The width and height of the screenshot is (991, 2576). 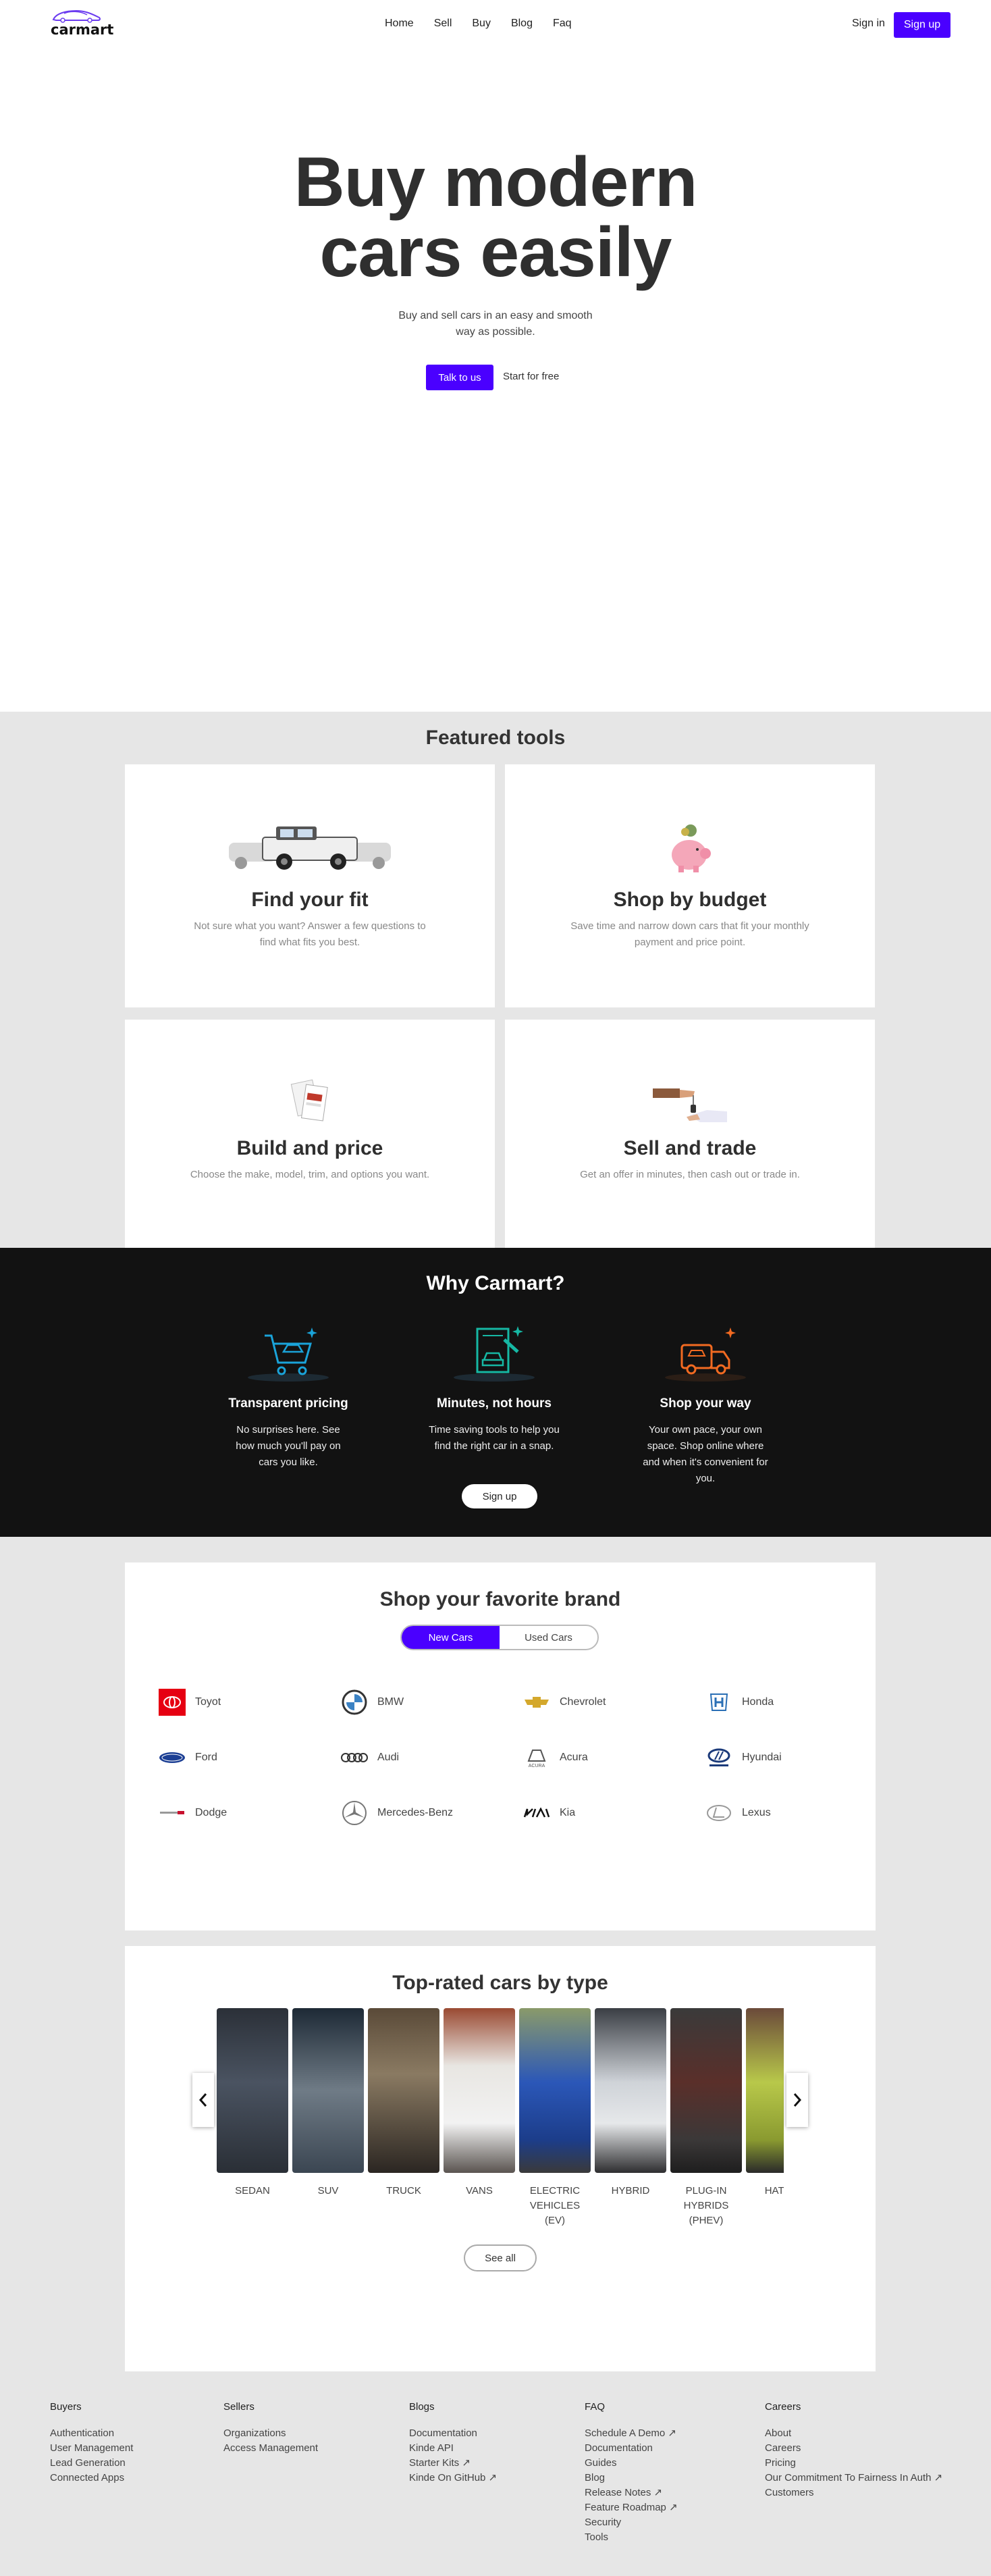 I want to click on brand-audi: Audi, so click(x=432, y=1758).